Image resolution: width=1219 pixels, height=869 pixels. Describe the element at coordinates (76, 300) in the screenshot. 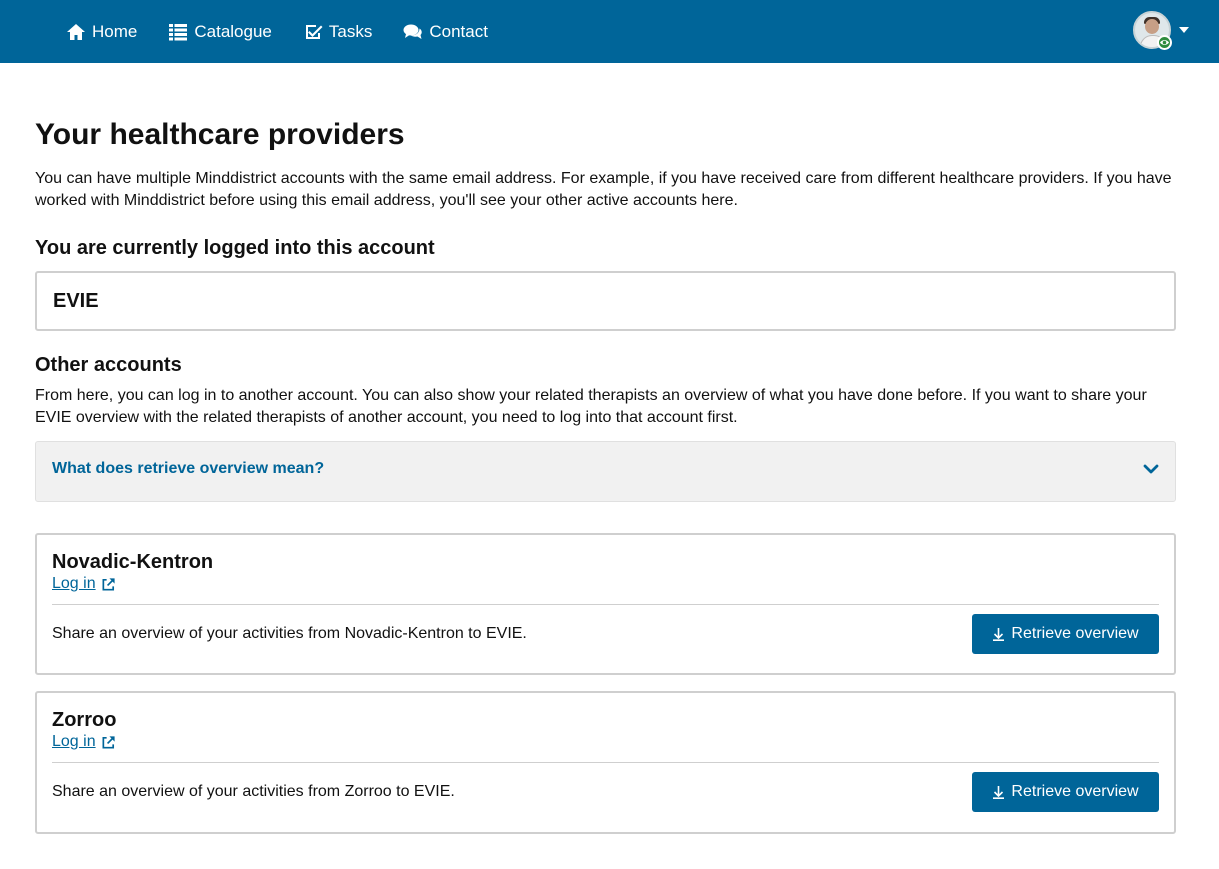

I see `current-account-name: EVIE` at that location.